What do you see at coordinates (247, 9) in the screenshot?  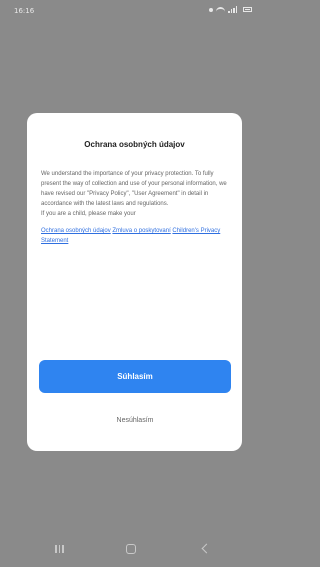 I see `battery-icon` at bounding box center [247, 9].